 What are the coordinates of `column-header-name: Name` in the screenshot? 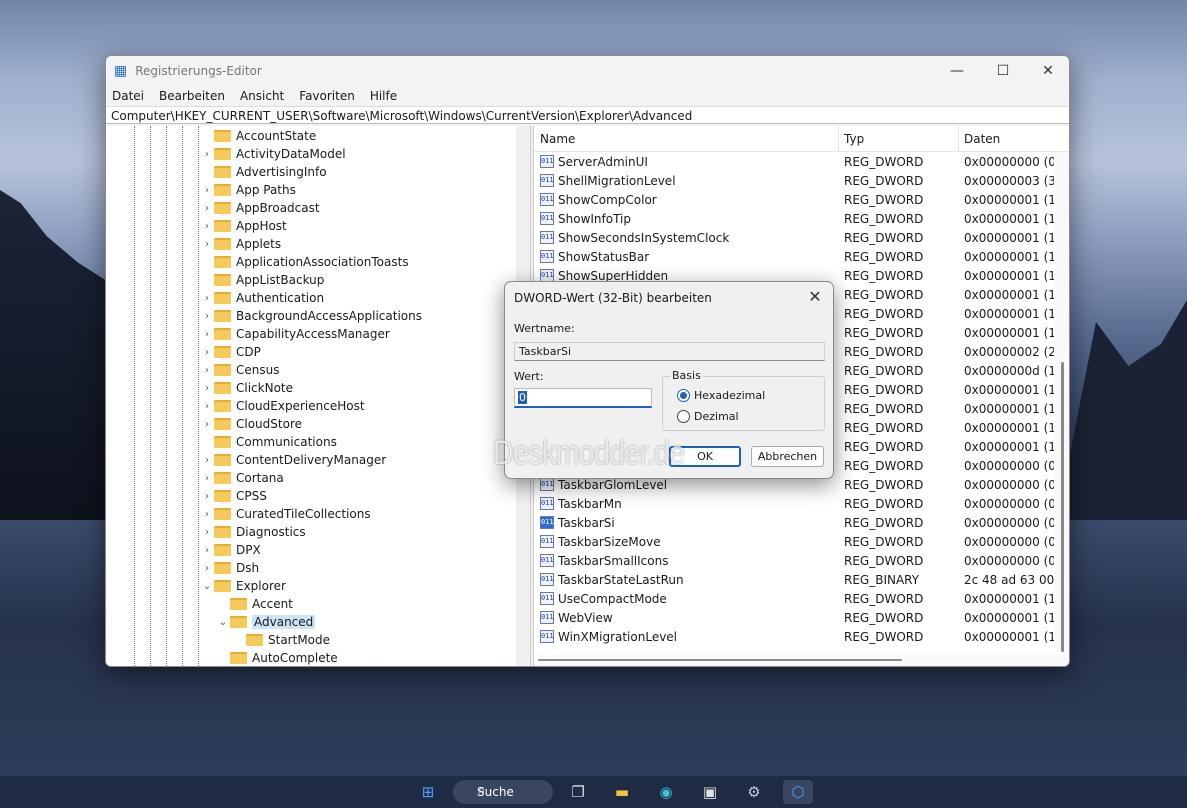 It's located at (557, 139).